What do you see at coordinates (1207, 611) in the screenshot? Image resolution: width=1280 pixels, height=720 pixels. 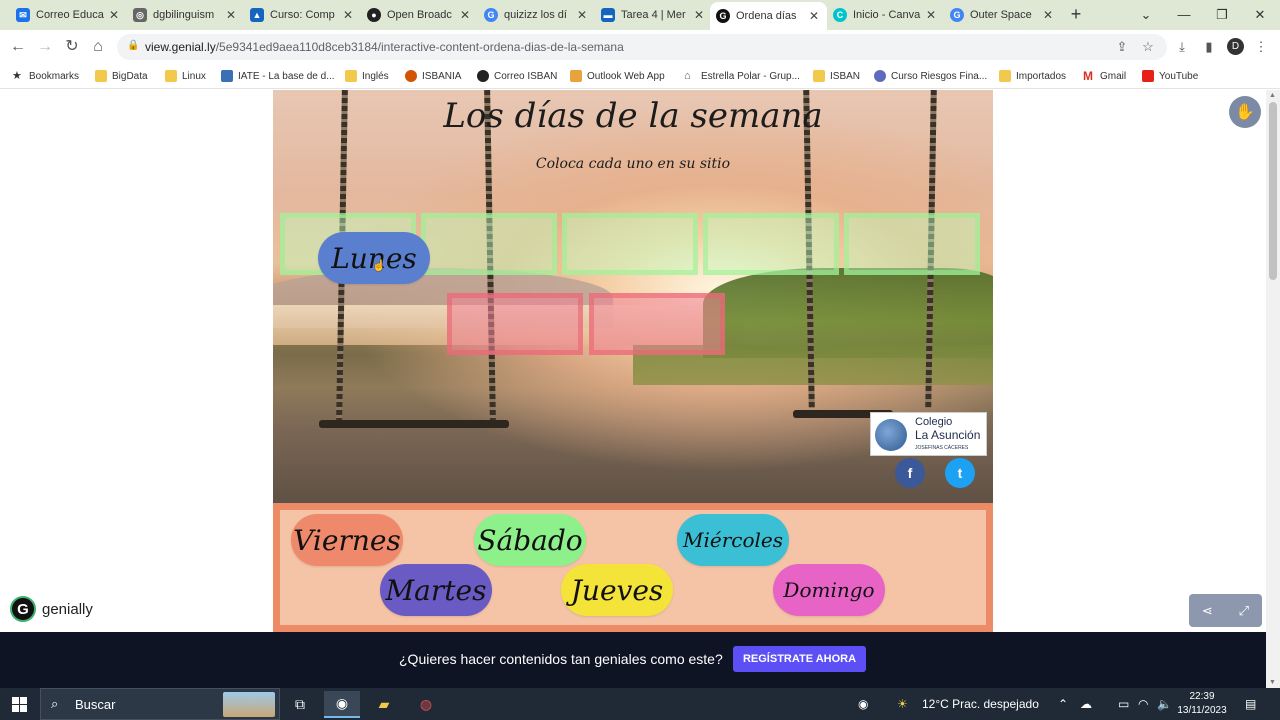 I see `share-icon: ⋖` at bounding box center [1207, 611].